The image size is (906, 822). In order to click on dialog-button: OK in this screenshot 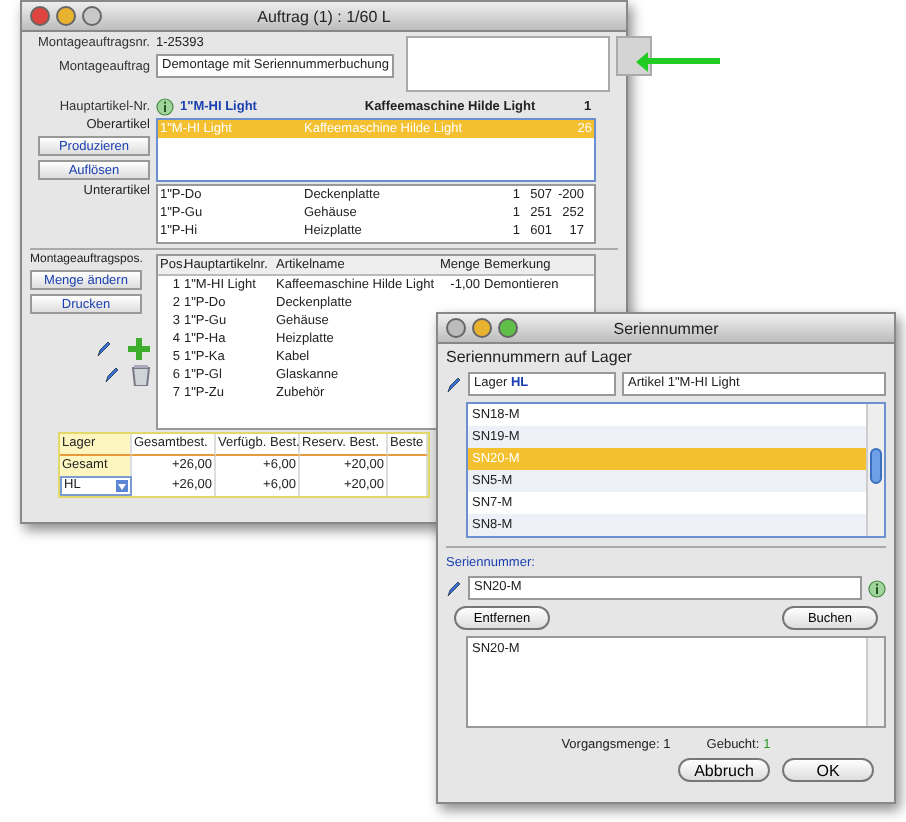, I will do `click(828, 770)`.